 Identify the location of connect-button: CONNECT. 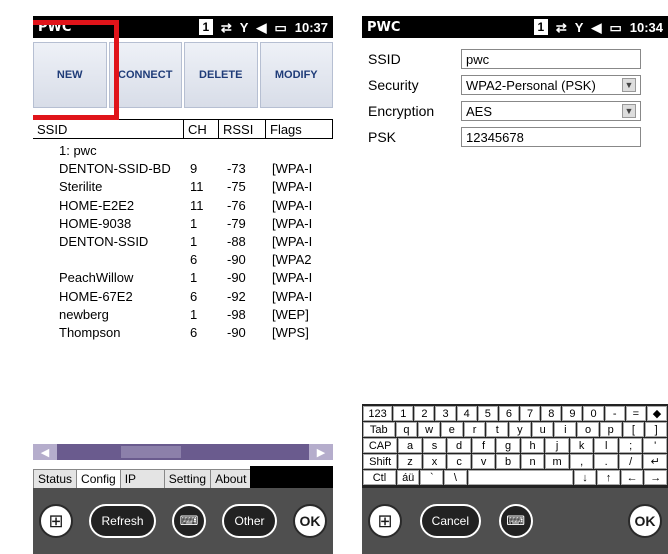
(145, 75).